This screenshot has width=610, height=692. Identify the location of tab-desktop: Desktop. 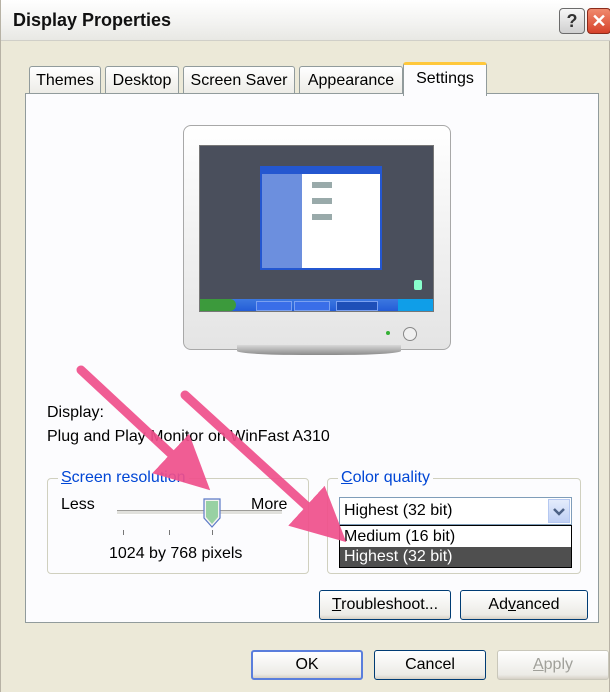
(142, 80).